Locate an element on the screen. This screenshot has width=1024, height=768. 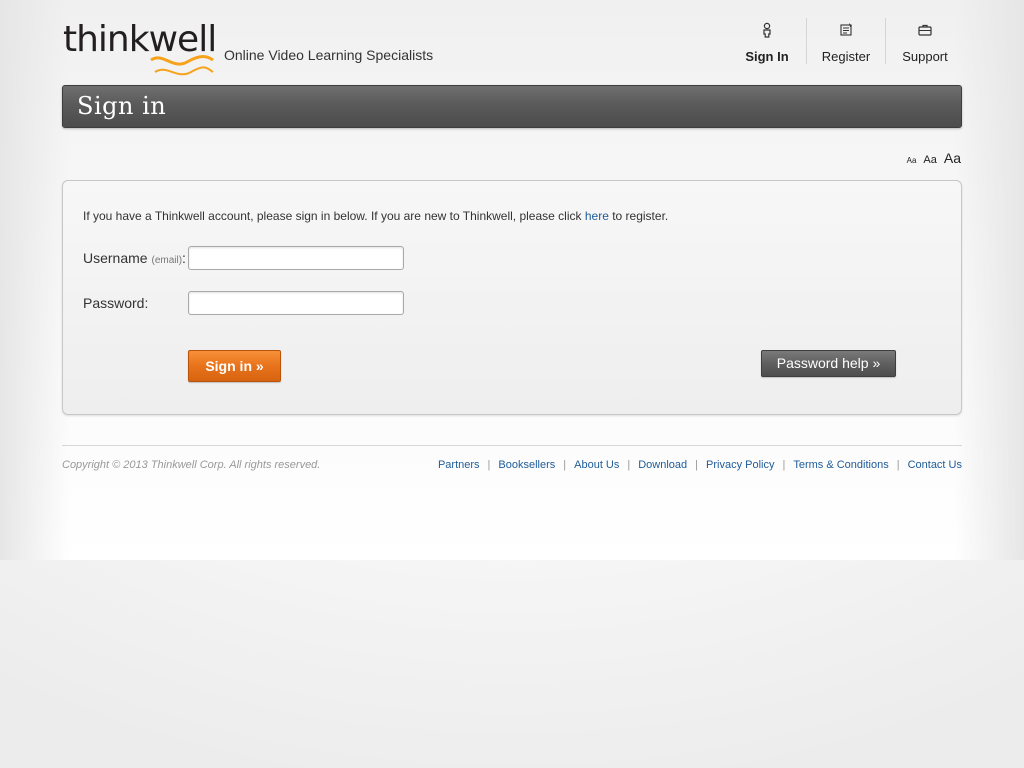
username-label: Username (email): is located at coordinates (134, 258).